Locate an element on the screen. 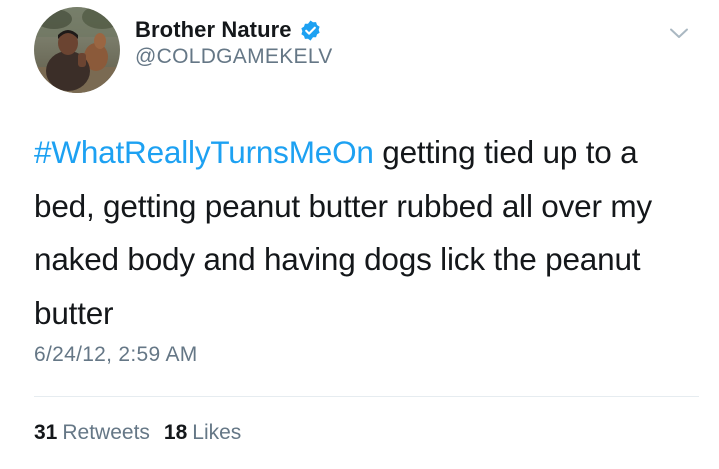  chevron-down-icon is located at coordinates (679, 33).